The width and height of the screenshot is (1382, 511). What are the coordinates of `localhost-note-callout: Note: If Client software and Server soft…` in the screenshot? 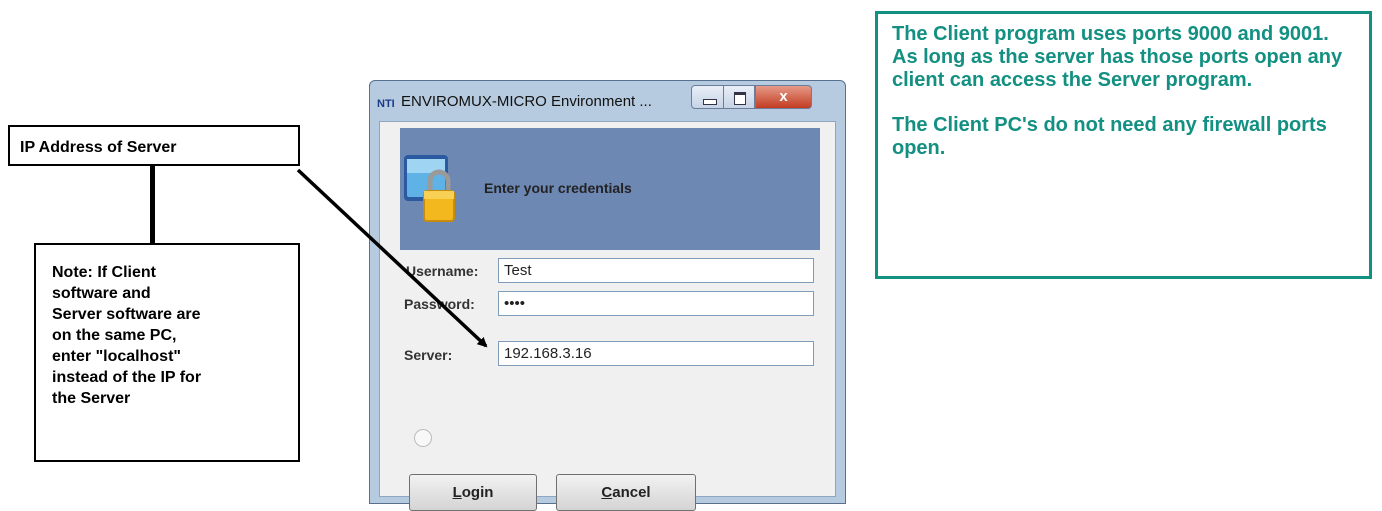 It's located at (167, 352).